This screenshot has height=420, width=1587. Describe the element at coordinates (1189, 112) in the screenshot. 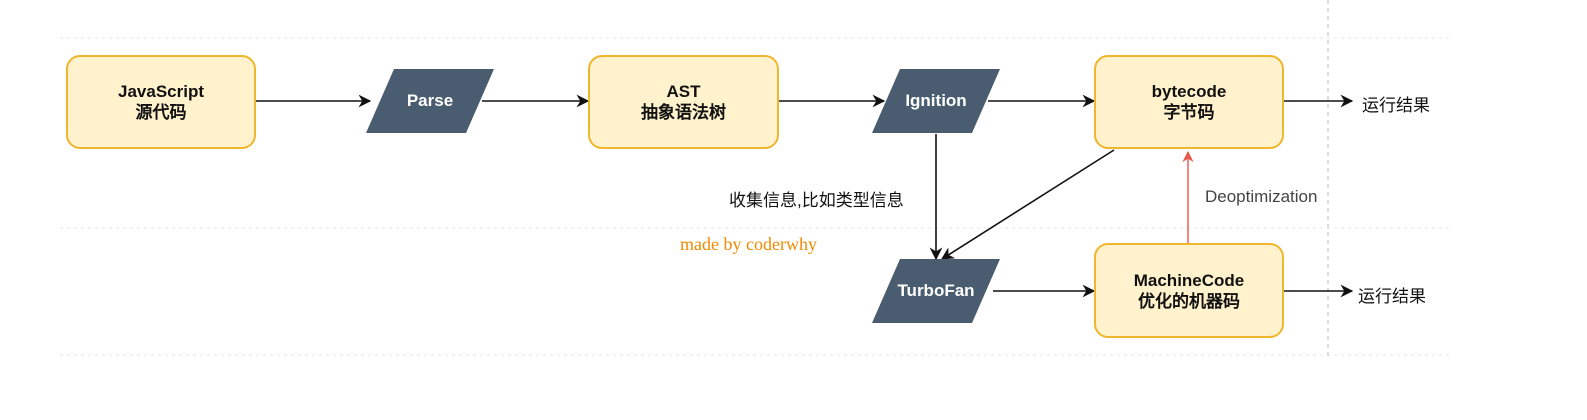

I see `node-bytecode-line2: 字节码` at that location.